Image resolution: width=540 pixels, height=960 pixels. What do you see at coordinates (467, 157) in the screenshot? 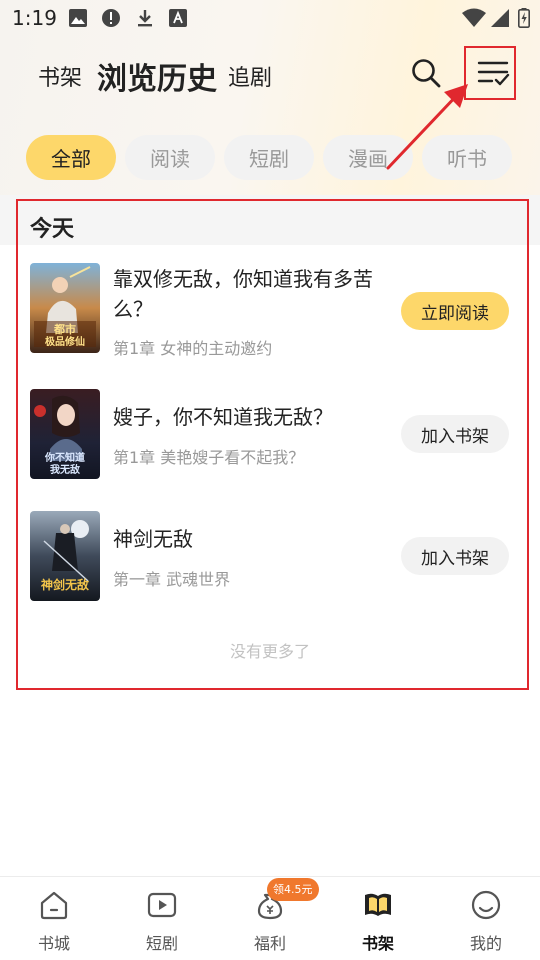
I see `filter-audiobook: 听书` at bounding box center [467, 157].